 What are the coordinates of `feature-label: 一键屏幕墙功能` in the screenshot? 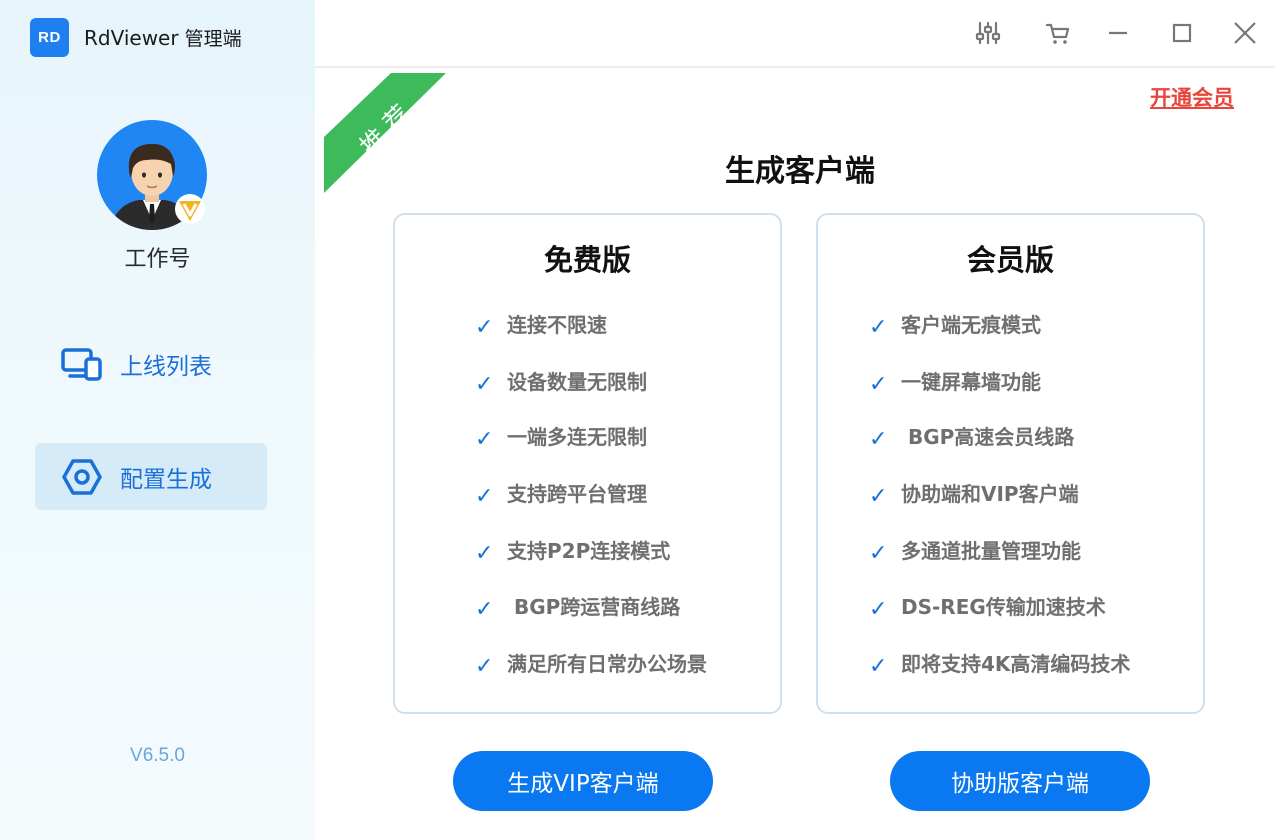 It's located at (971, 382).